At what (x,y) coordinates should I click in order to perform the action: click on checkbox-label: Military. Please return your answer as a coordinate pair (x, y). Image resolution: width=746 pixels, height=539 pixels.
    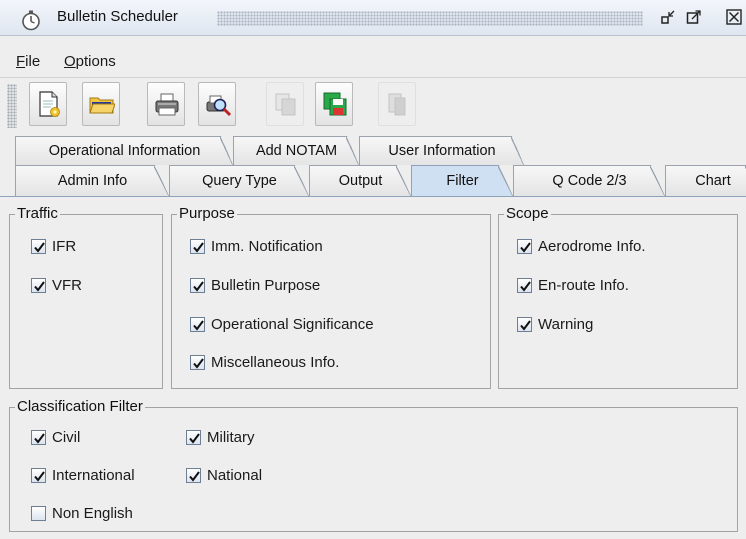
    Looking at the image, I should click on (231, 437).